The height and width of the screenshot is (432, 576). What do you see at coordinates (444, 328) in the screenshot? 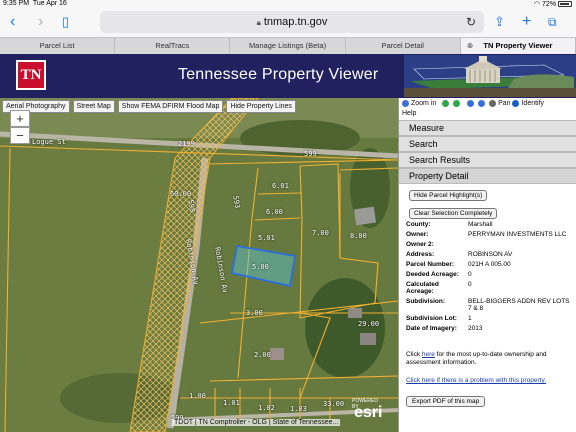
I see `detail-row-date-of-imagery: Date of Imagery: 2013` at bounding box center [444, 328].